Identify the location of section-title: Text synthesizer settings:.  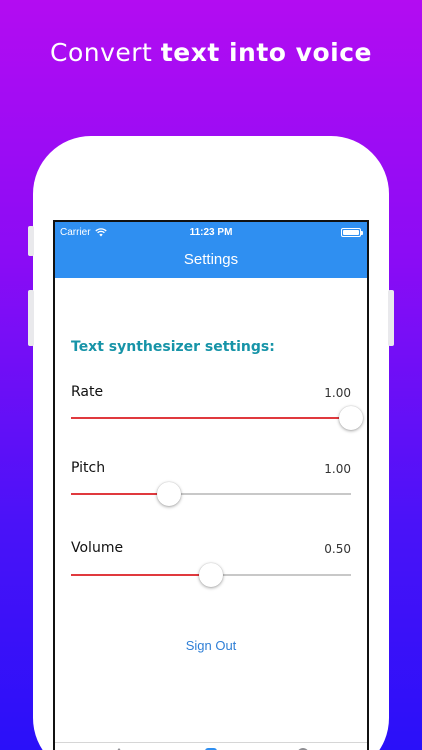
(173, 347).